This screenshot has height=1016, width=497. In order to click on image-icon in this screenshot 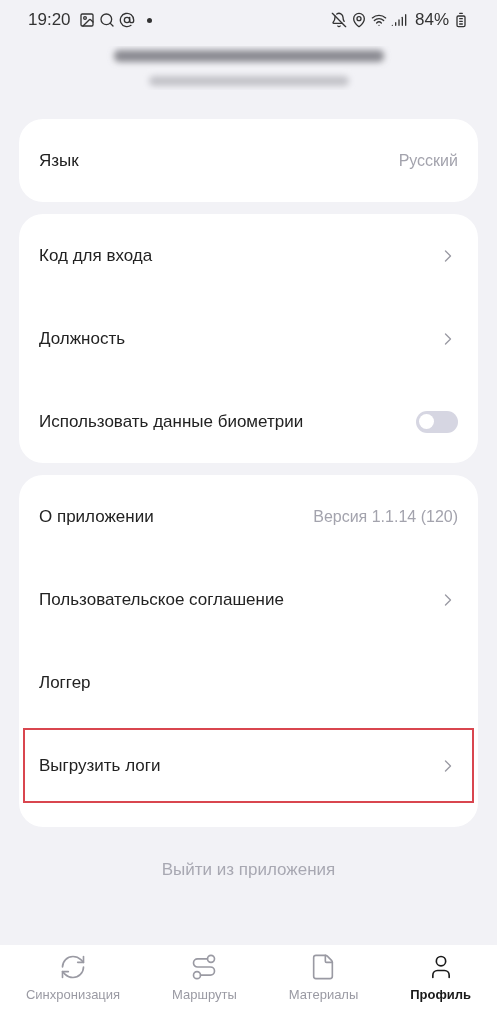, I will do `click(86, 20)`.